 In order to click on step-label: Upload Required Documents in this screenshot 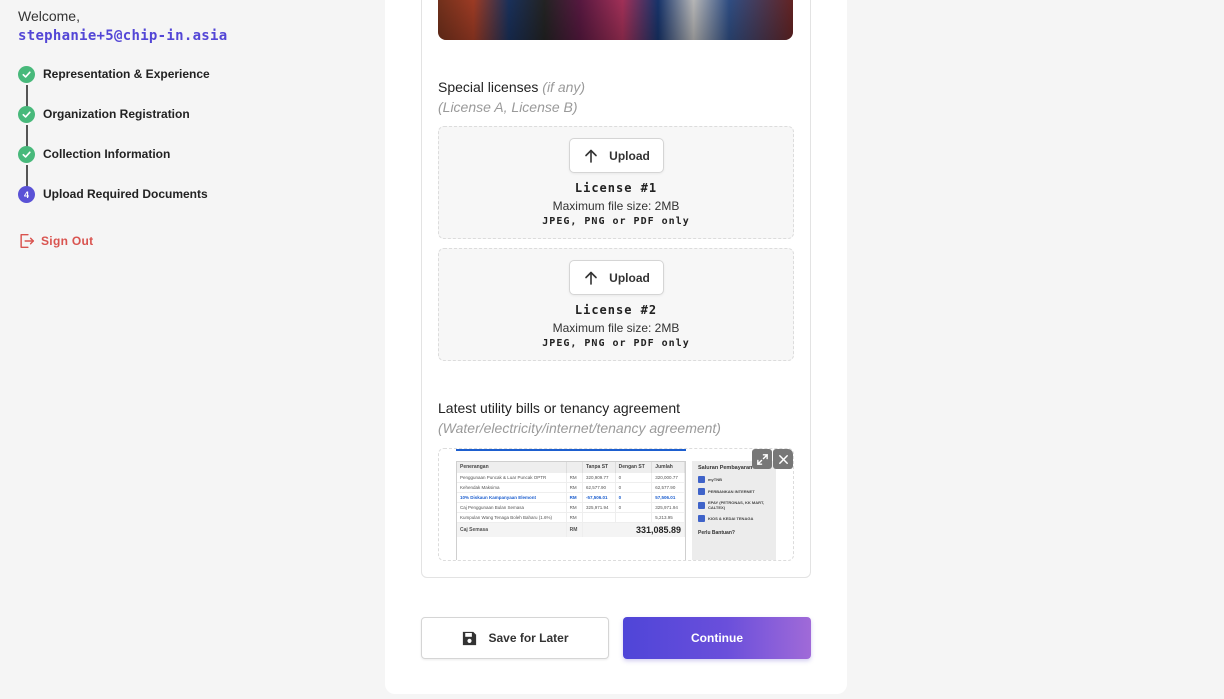, I will do `click(125, 194)`.